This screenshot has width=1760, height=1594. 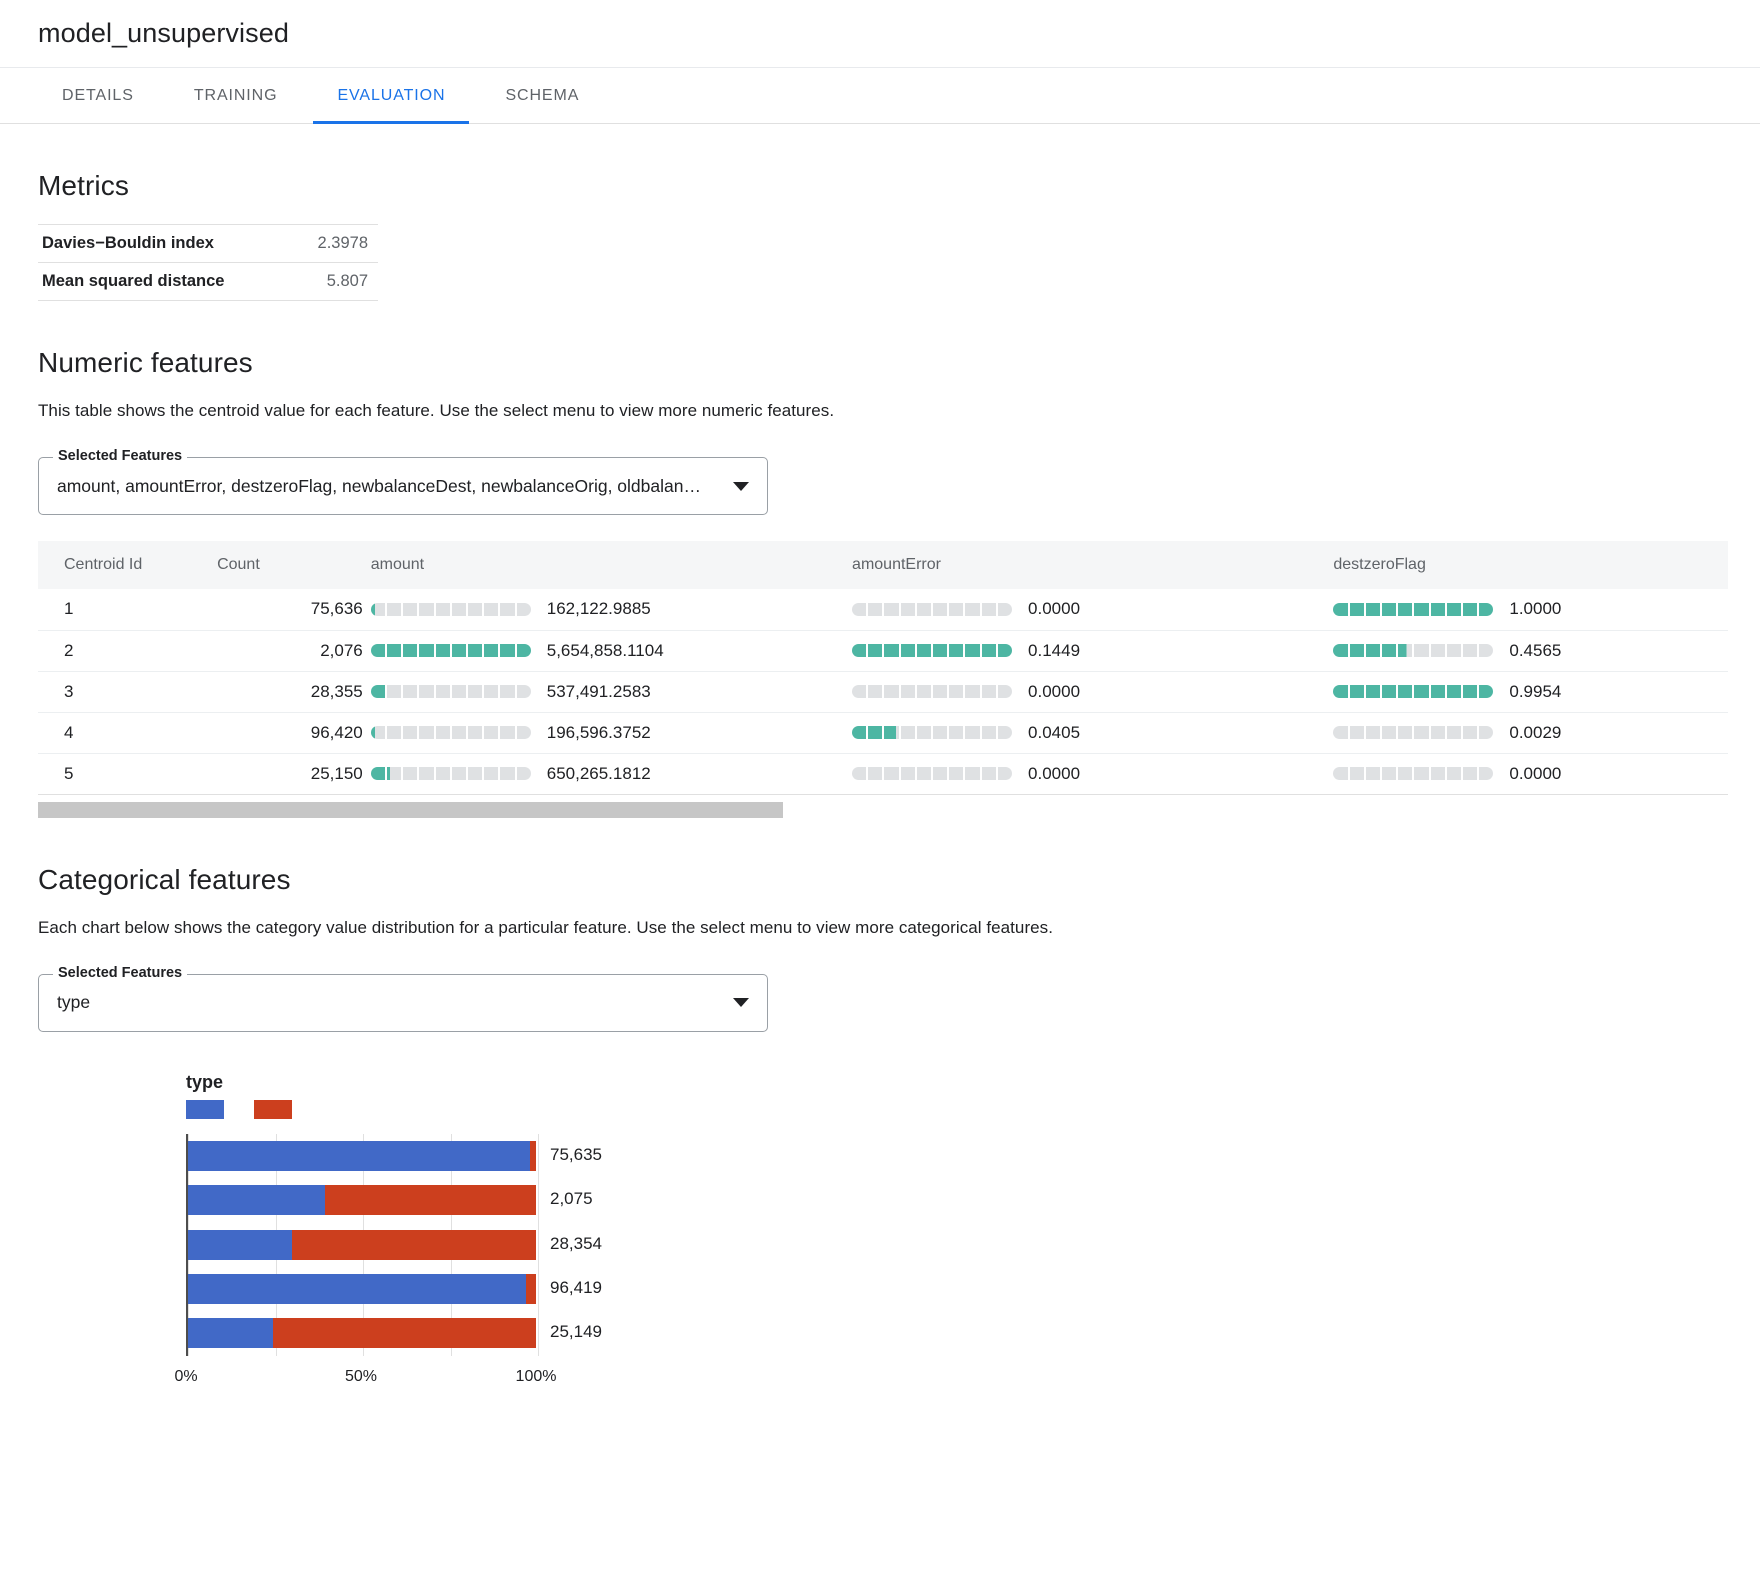 I want to click on table-horizontal-scrollbar, so click(x=883, y=809).